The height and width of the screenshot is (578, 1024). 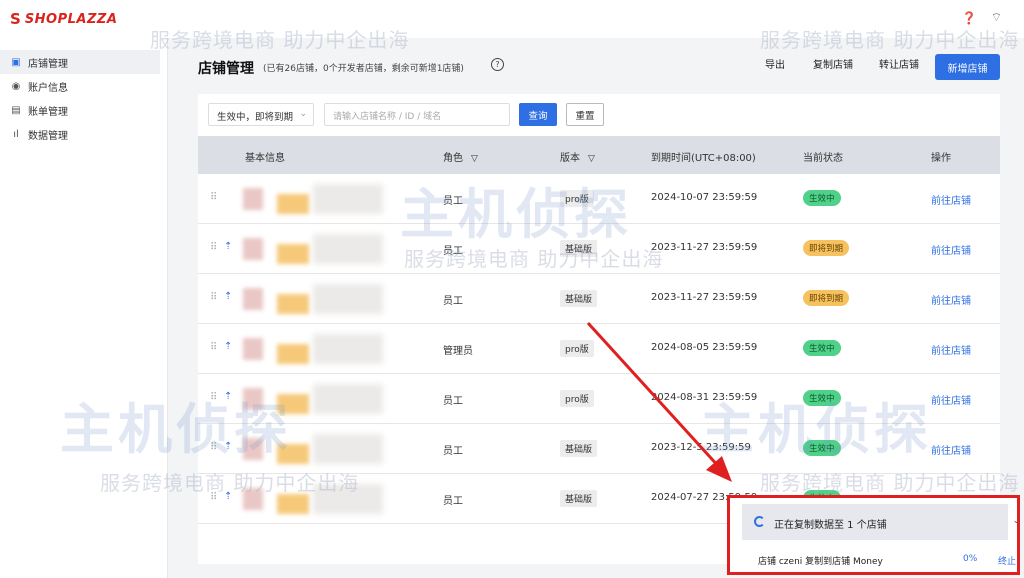 I want to click on chart-icon: ıl, so click(x=16, y=134).